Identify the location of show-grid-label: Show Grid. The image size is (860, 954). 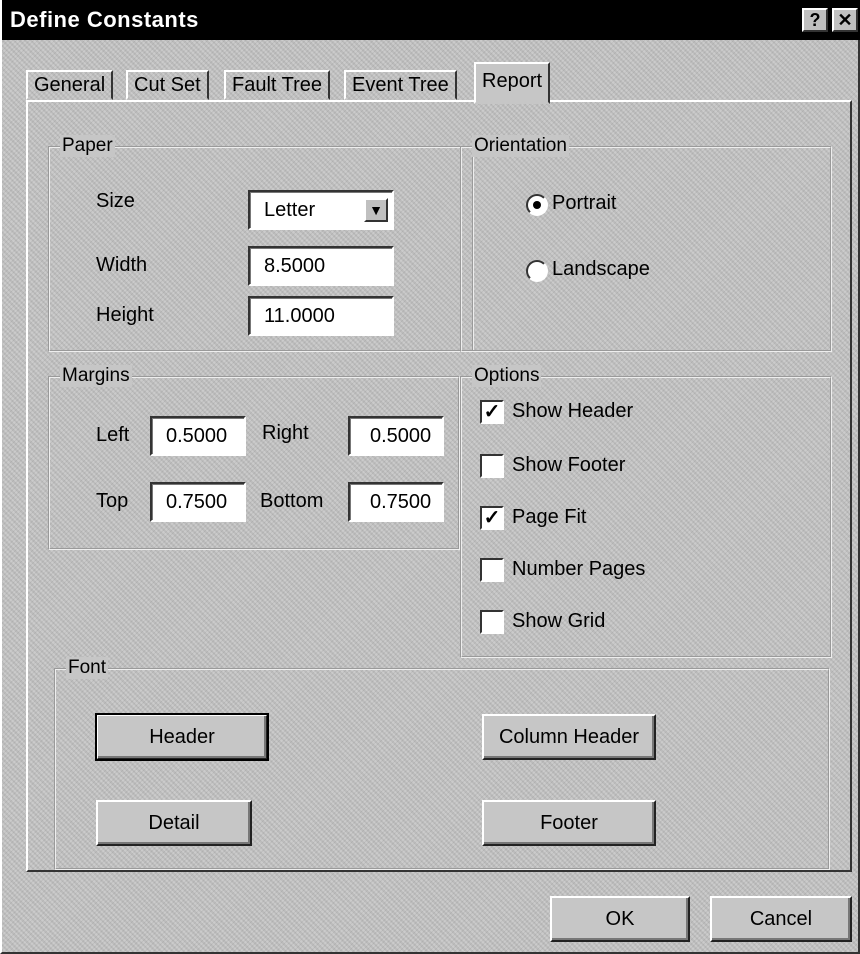
(558, 621).